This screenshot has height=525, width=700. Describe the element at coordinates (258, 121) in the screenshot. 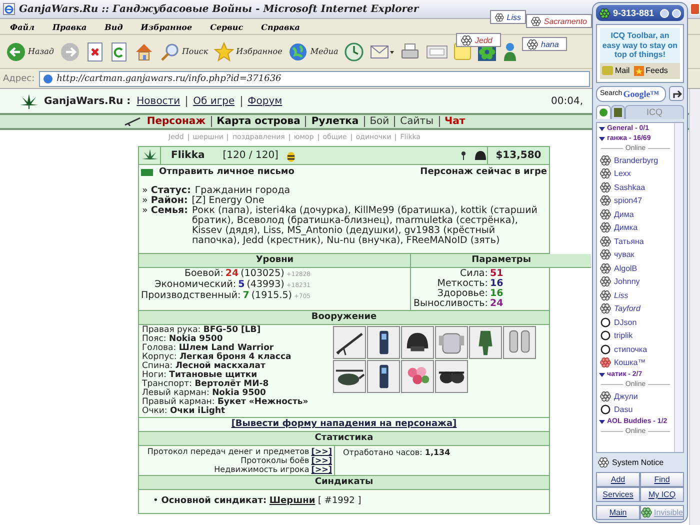

I see `nav-tab: Карта острова` at that location.